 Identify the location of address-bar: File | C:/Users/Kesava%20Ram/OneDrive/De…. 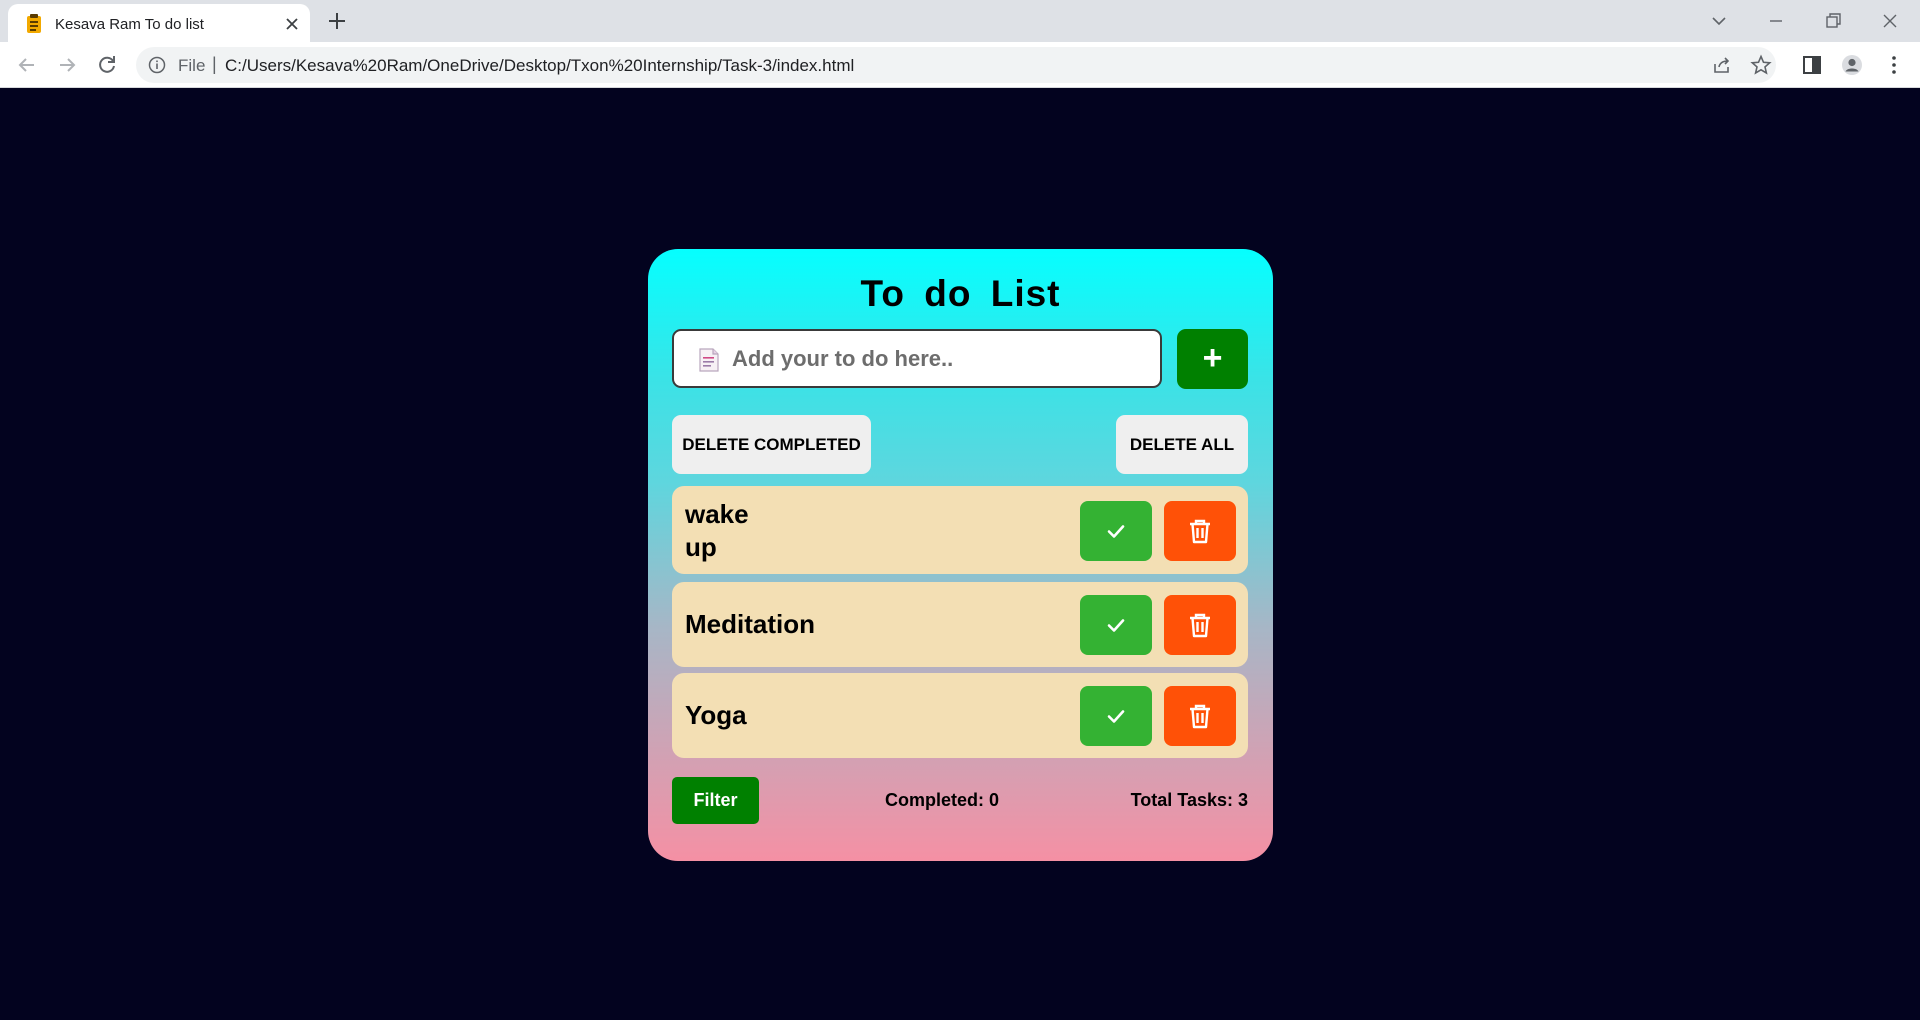
(956, 65).